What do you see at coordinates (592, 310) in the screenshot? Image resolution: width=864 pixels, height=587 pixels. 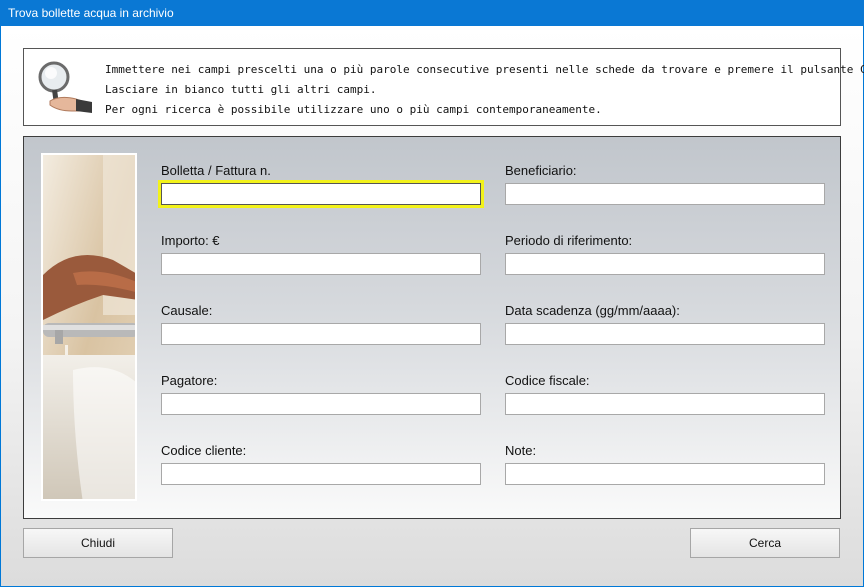 I see `field-label-data-scadenza: Data scadenza (gg/mm/aaaa):` at bounding box center [592, 310].